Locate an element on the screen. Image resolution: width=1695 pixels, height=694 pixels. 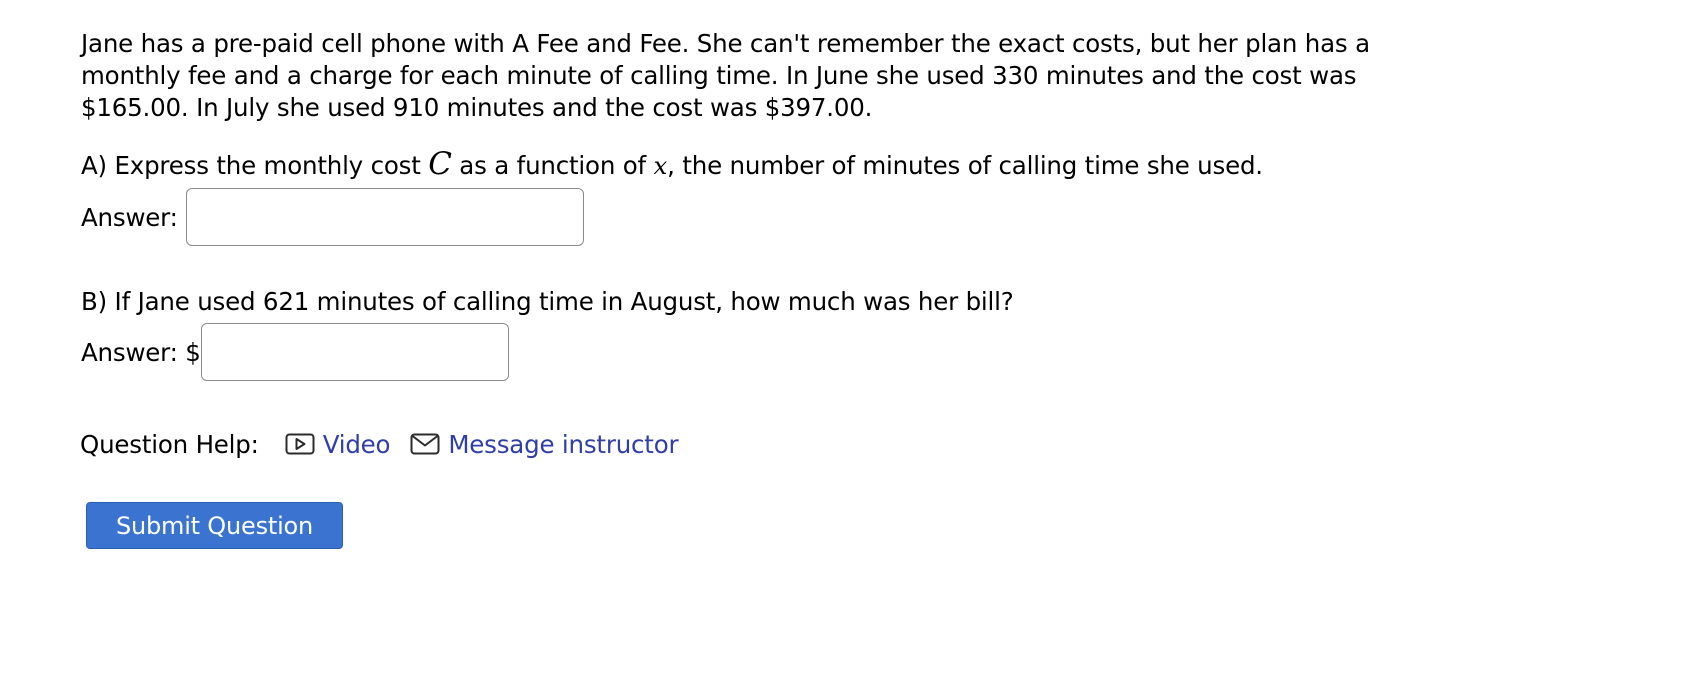
part-a-answer-row: Answer: is located at coordinates (771, 217).